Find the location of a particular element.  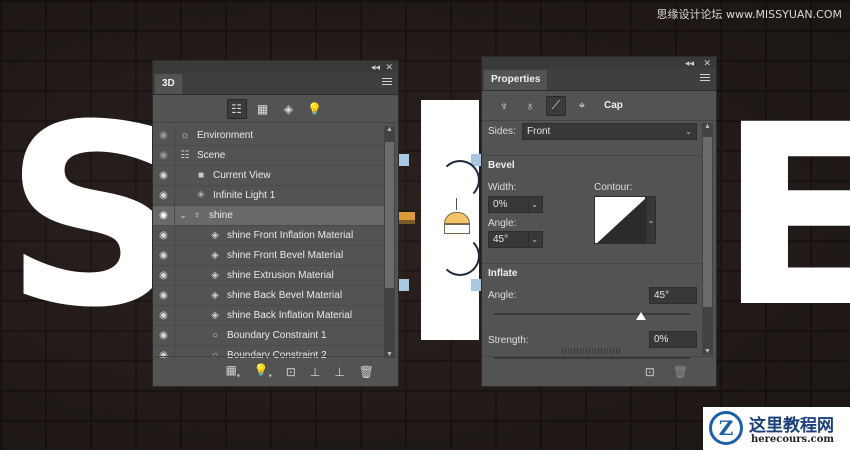

scene-icon: ☷ is located at coordinates (185, 155).